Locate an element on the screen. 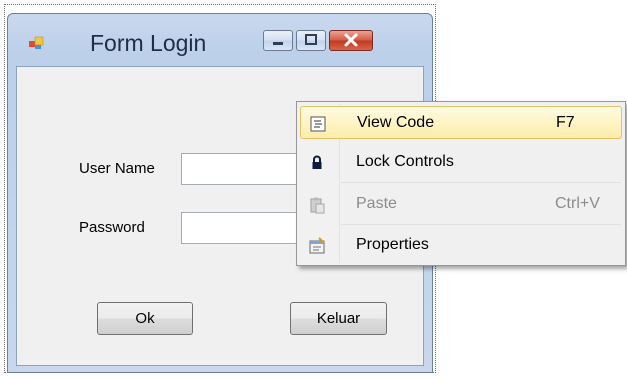 Image resolution: width=627 pixels, height=378 pixels. menu-item-properties: Properties is located at coordinates (461, 245).